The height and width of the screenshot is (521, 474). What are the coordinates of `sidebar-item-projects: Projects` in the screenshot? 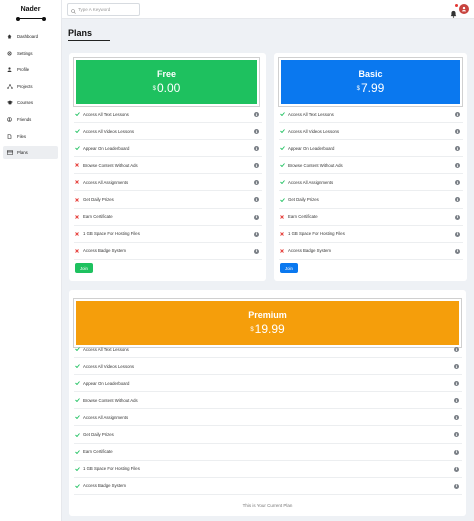 It's located at (30, 86).